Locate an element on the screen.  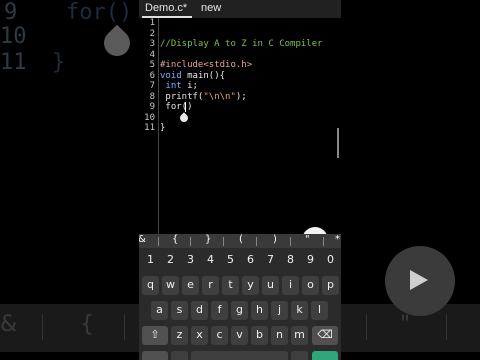
bg-line-number-11: 11 is located at coordinates (13, 62).